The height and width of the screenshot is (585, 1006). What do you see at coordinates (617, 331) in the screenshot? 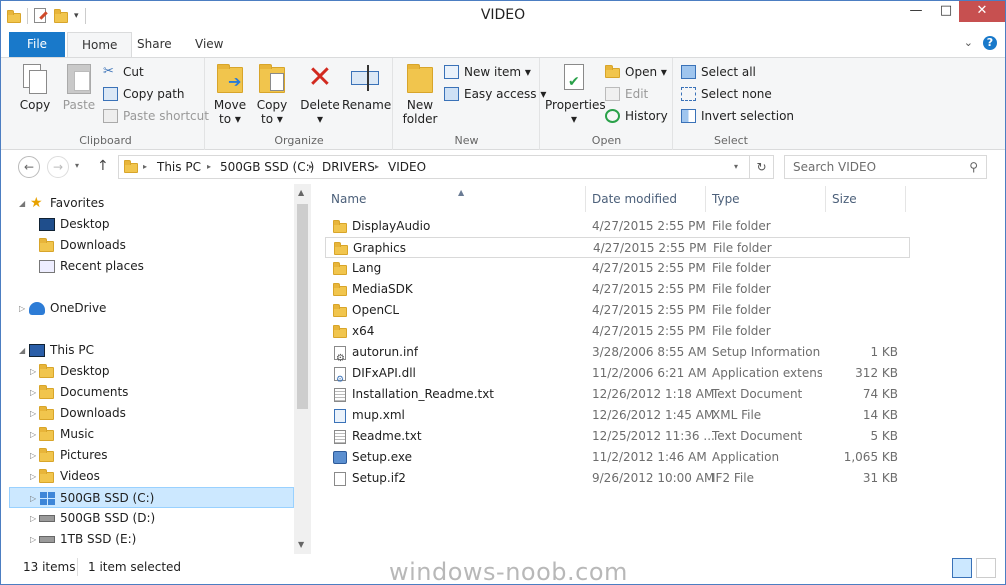
I see `file-row: x64 4/27/2015 2:55 PM File folder` at bounding box center [617, 331].